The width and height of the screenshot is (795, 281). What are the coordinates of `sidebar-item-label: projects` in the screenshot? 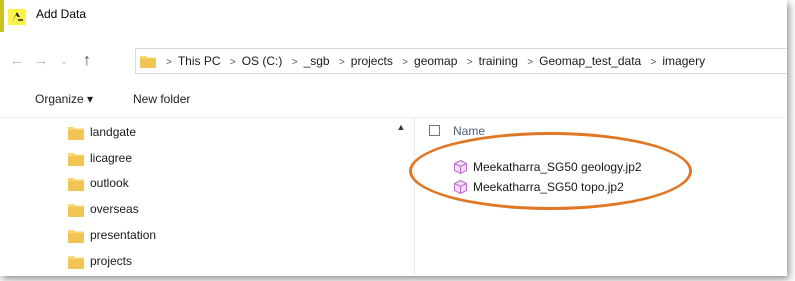 It's located at (111, 261).